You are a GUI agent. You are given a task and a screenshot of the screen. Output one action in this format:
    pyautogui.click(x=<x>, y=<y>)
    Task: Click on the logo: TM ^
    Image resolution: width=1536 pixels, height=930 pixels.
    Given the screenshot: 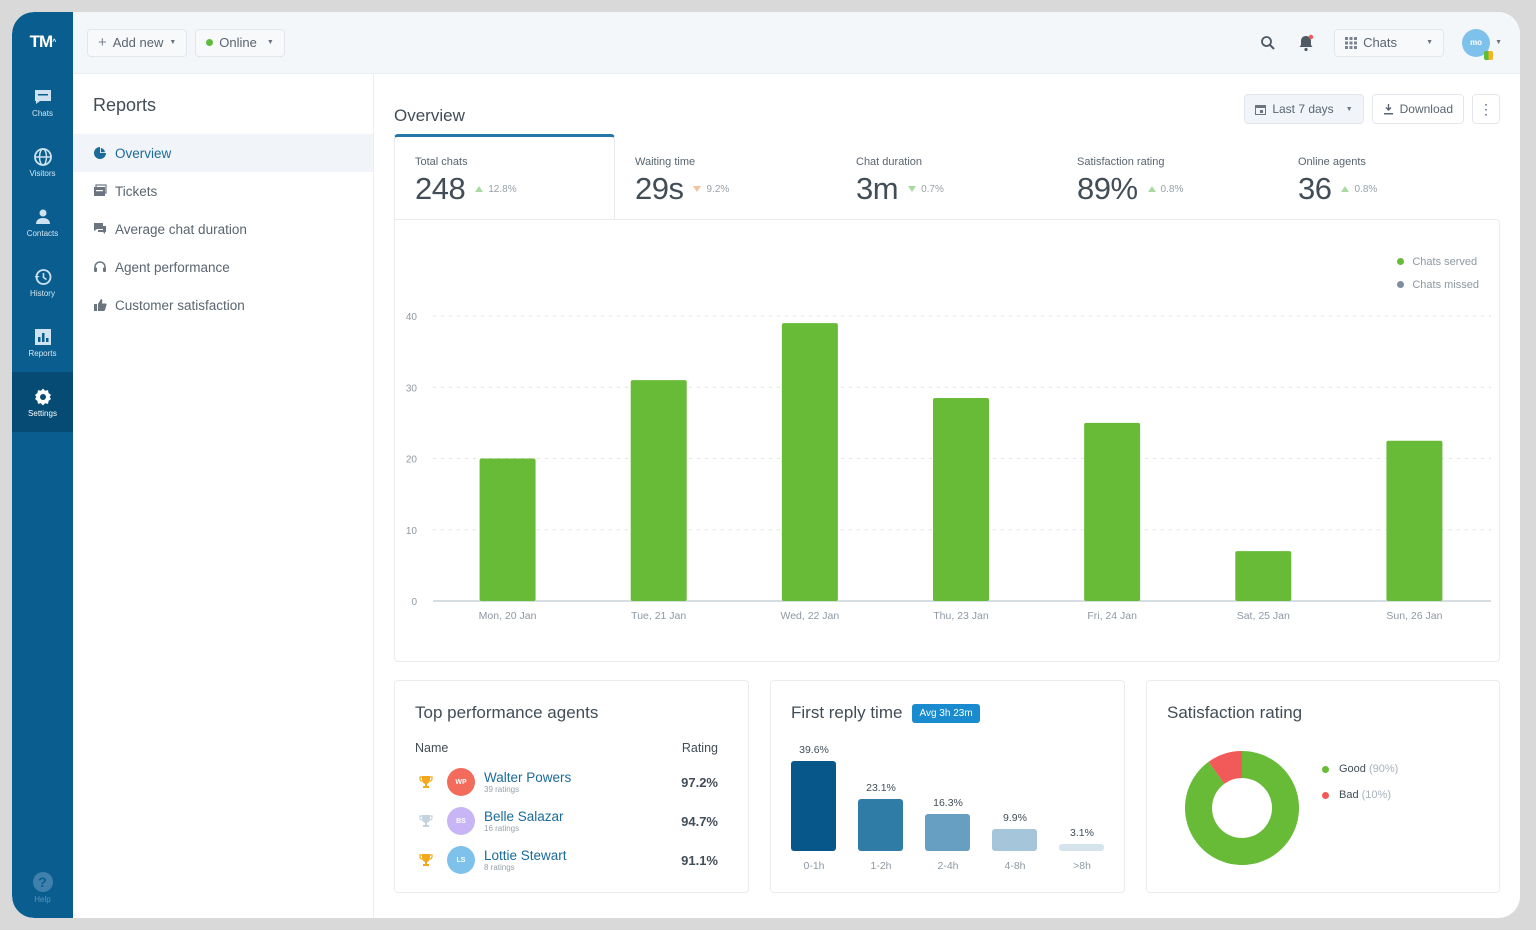 What is the action you would take?
    pyautogui.click(x=43, y=41)
    